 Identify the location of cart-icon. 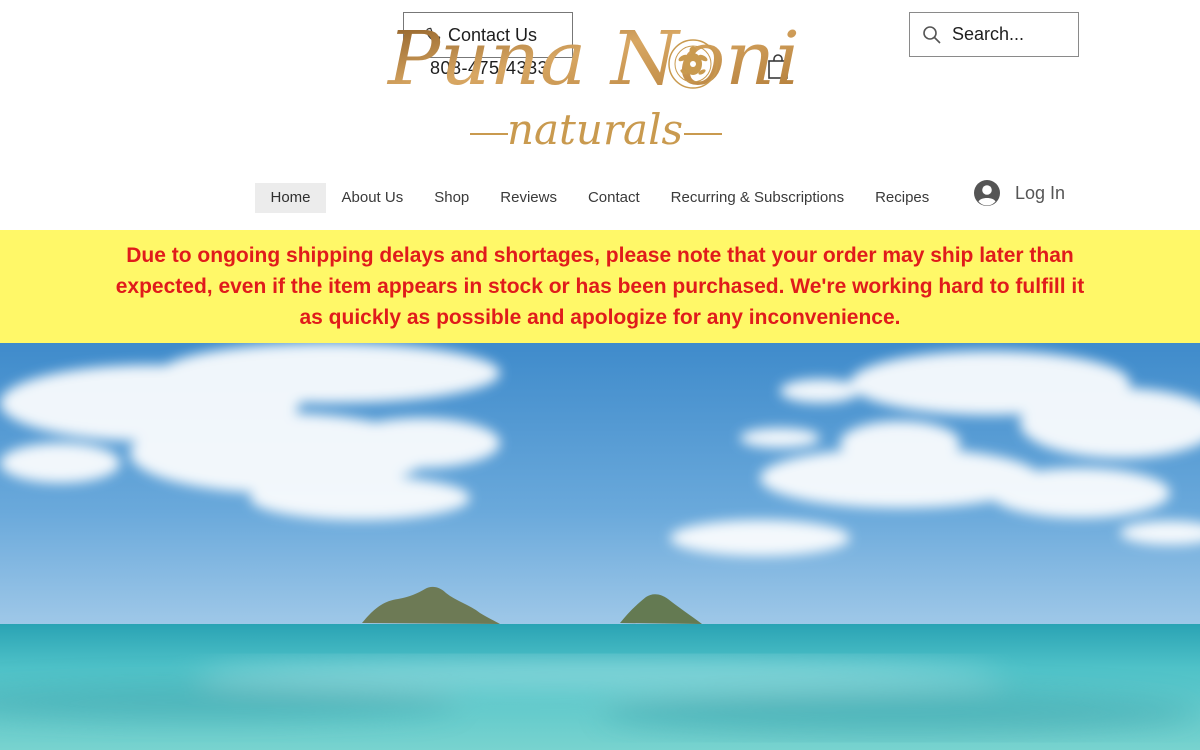
(778, 66).